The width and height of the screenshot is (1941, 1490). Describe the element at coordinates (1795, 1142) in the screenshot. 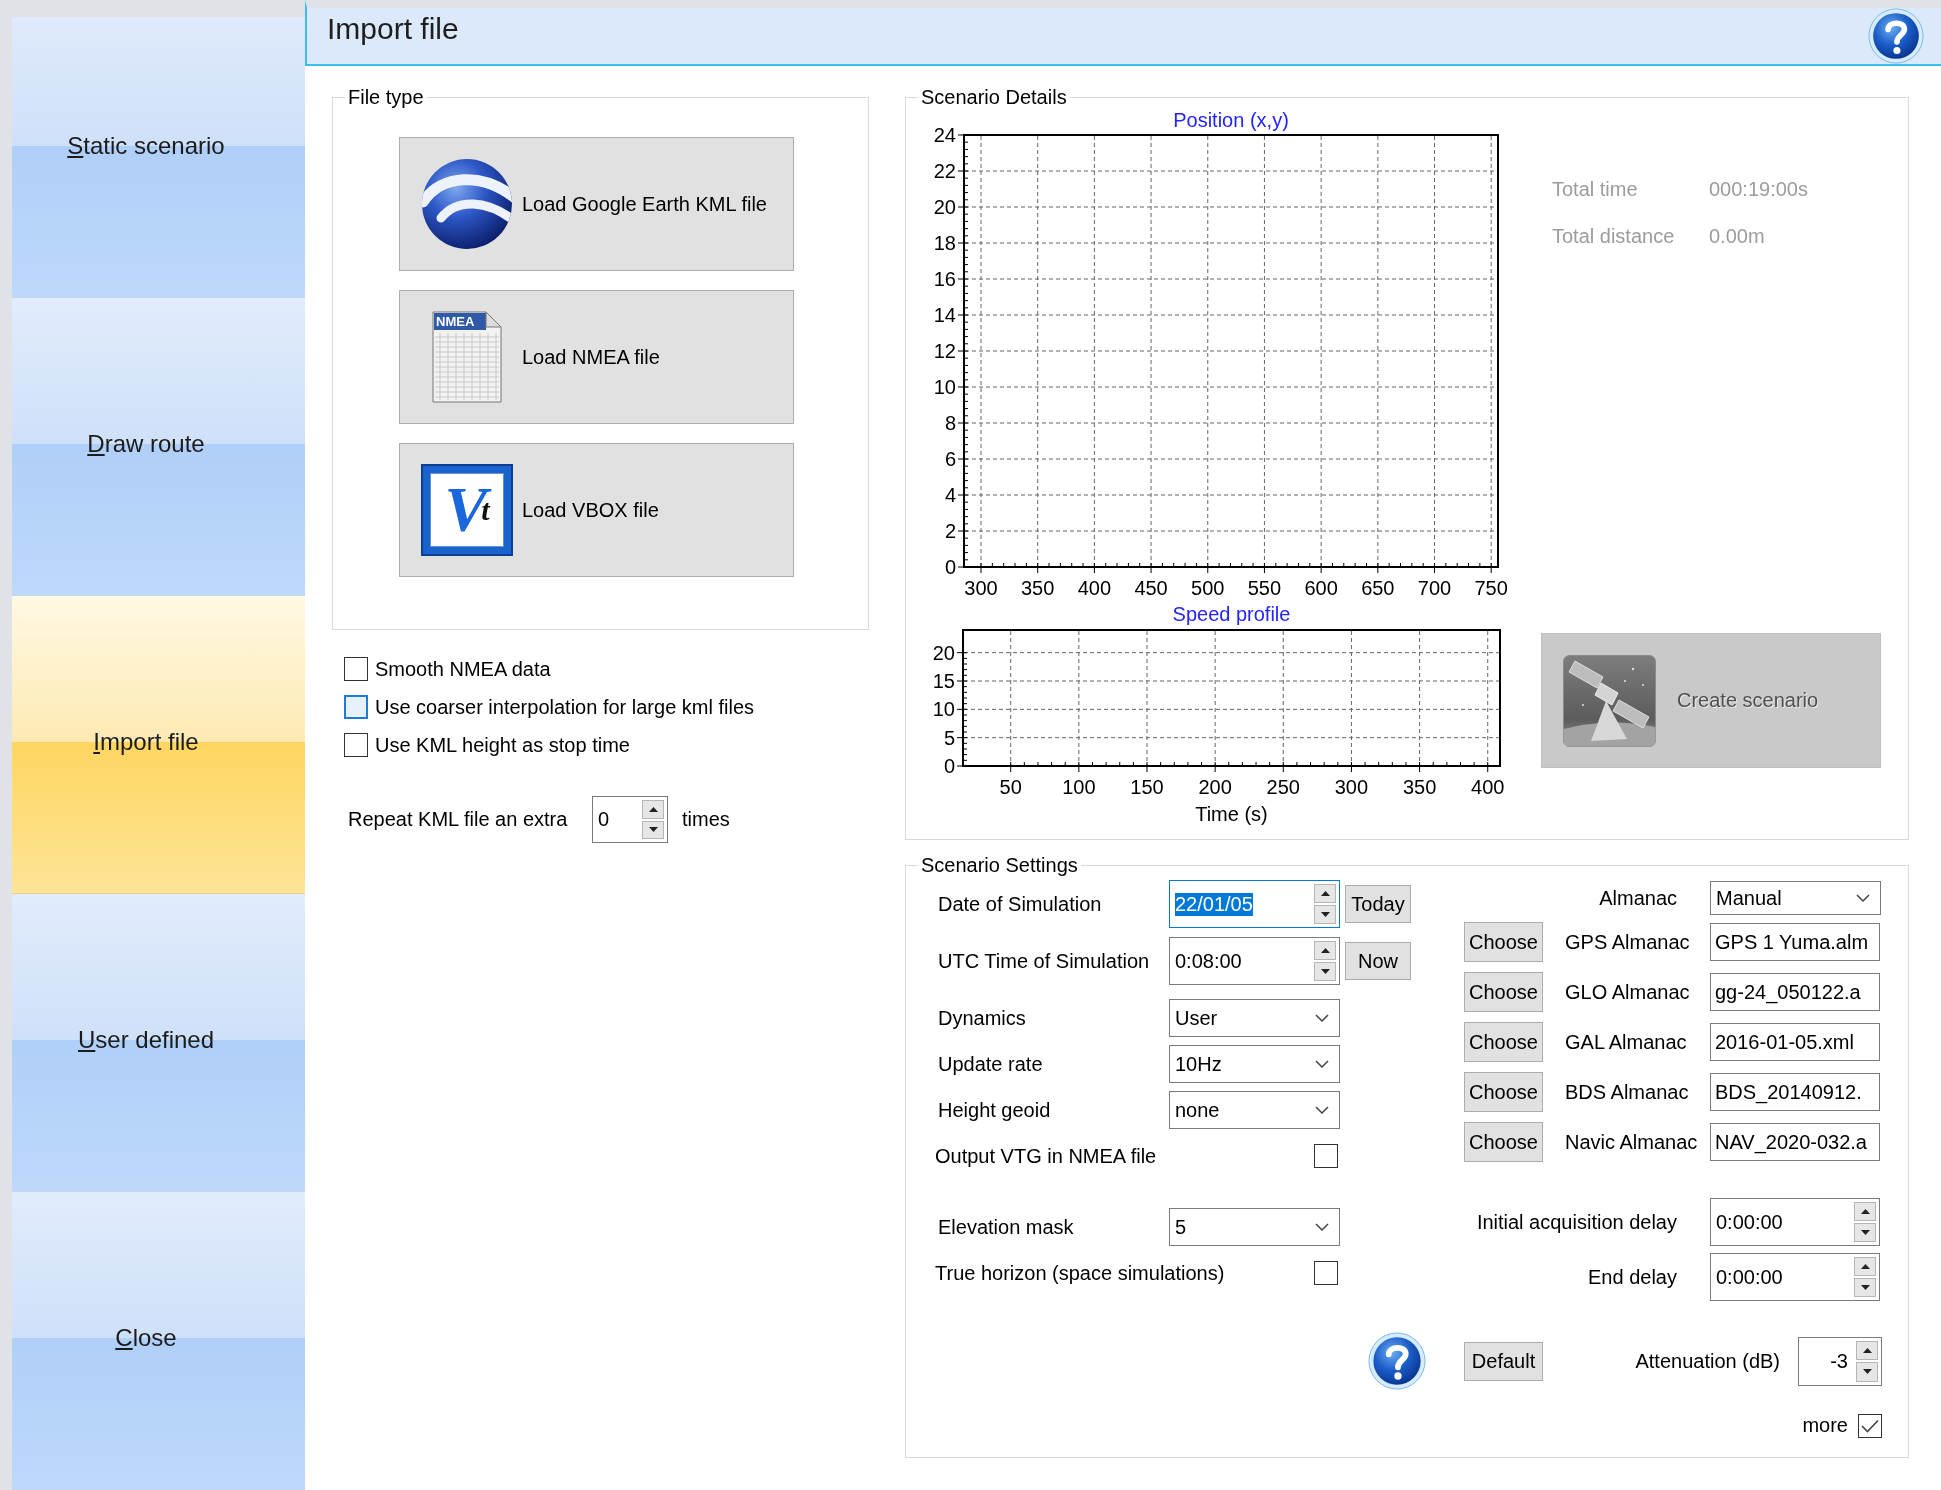

I see `file-name-field: NAV_2020-032.a` at that location.